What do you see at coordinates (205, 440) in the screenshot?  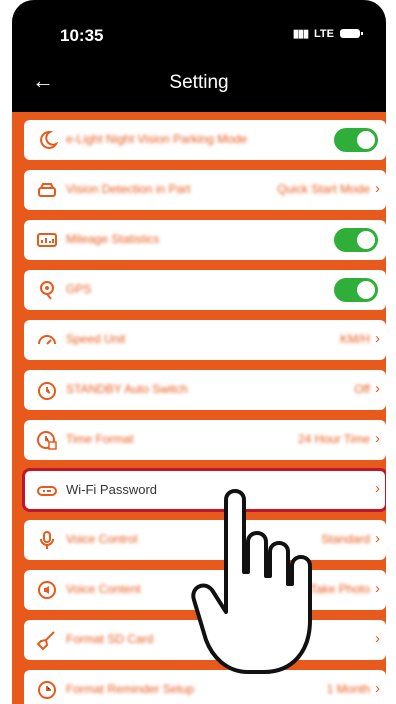 I see `settings-row: Time Format 24 Hour Time ›` at bounding box center [205, 440].